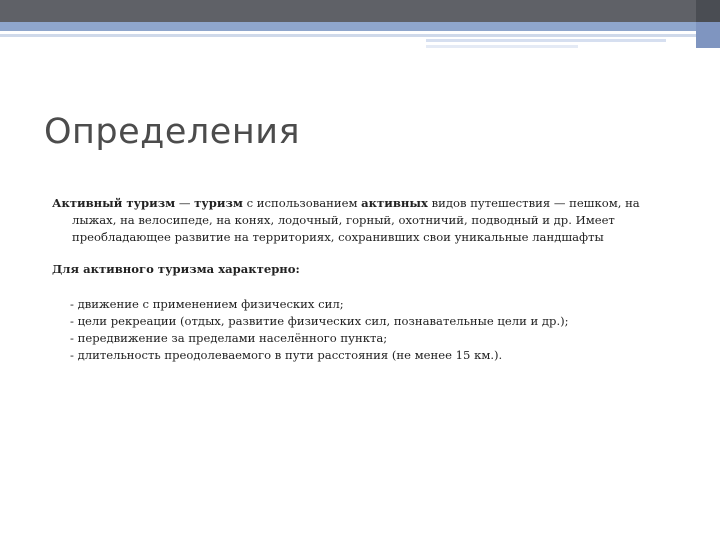 This screenshot has width=720, height=540. I want to click on definition-term: активных, so click(394, 203).